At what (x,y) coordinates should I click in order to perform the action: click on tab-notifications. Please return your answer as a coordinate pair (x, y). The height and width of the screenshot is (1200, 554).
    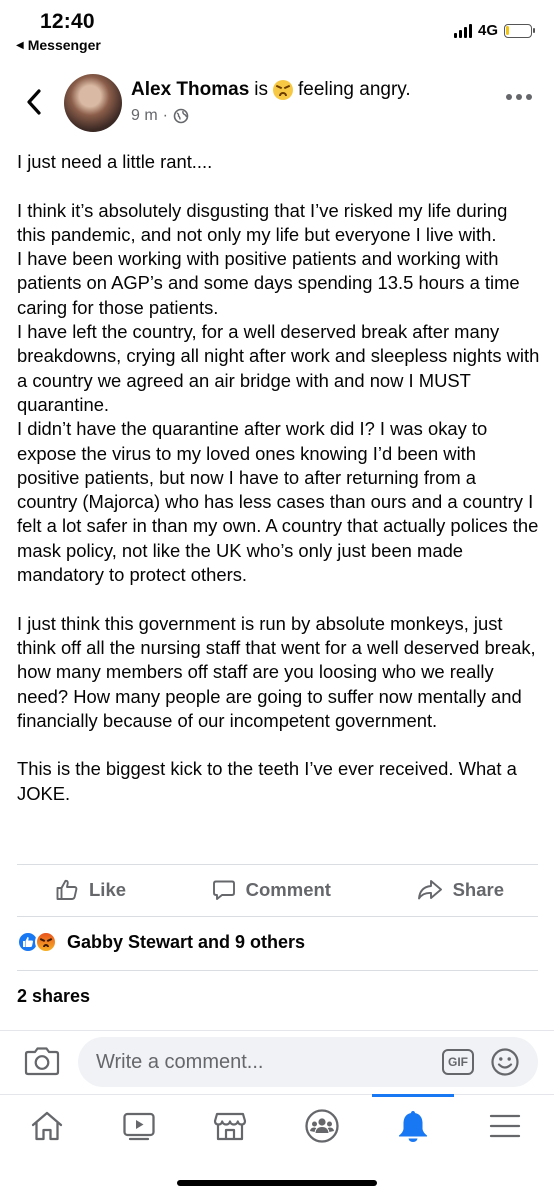
    Looking at the image, I should click on (413, 1125).